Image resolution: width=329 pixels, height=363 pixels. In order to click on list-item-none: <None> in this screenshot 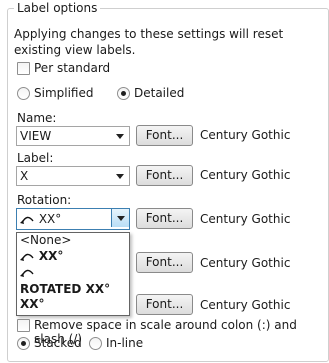, I will do `click(45, 240)`.